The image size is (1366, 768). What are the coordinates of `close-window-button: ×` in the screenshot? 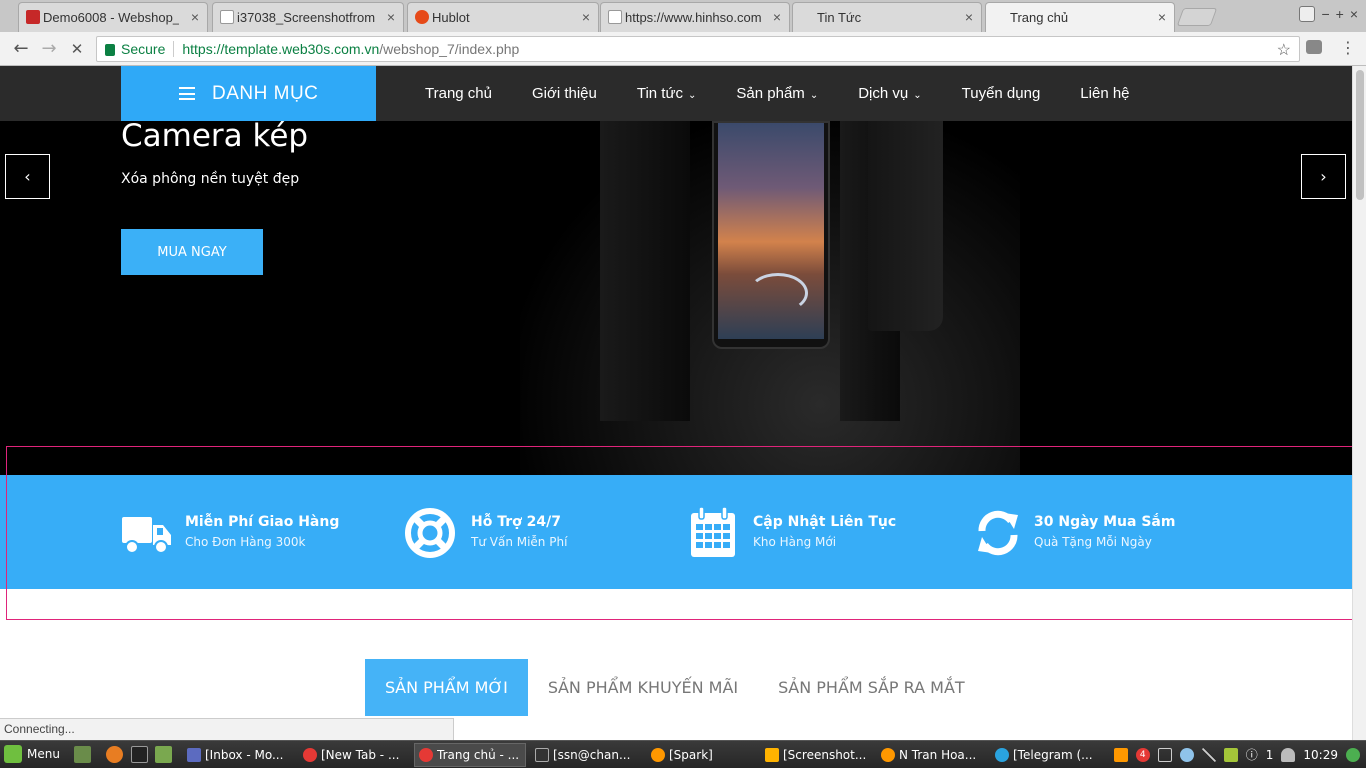 It's located at (1354, 14).